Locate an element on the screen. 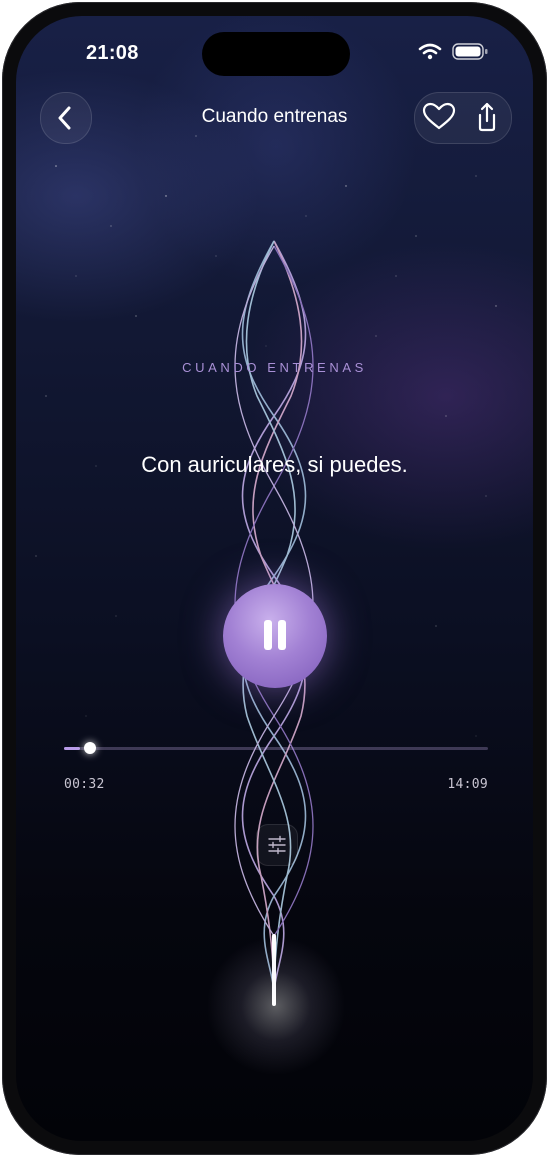 The height and width of the screenshot is (1157, 549). session-overline: CUANDO ENTRENAS is located at coordinates (274, 367).